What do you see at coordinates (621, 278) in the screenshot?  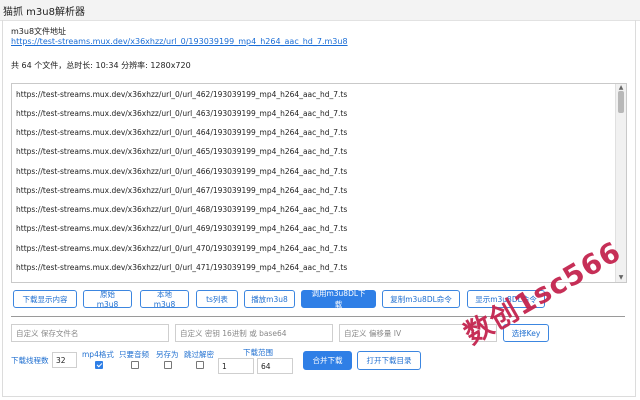 I see `scroll-down-icon: ▼` at bounding box center [621, 278].